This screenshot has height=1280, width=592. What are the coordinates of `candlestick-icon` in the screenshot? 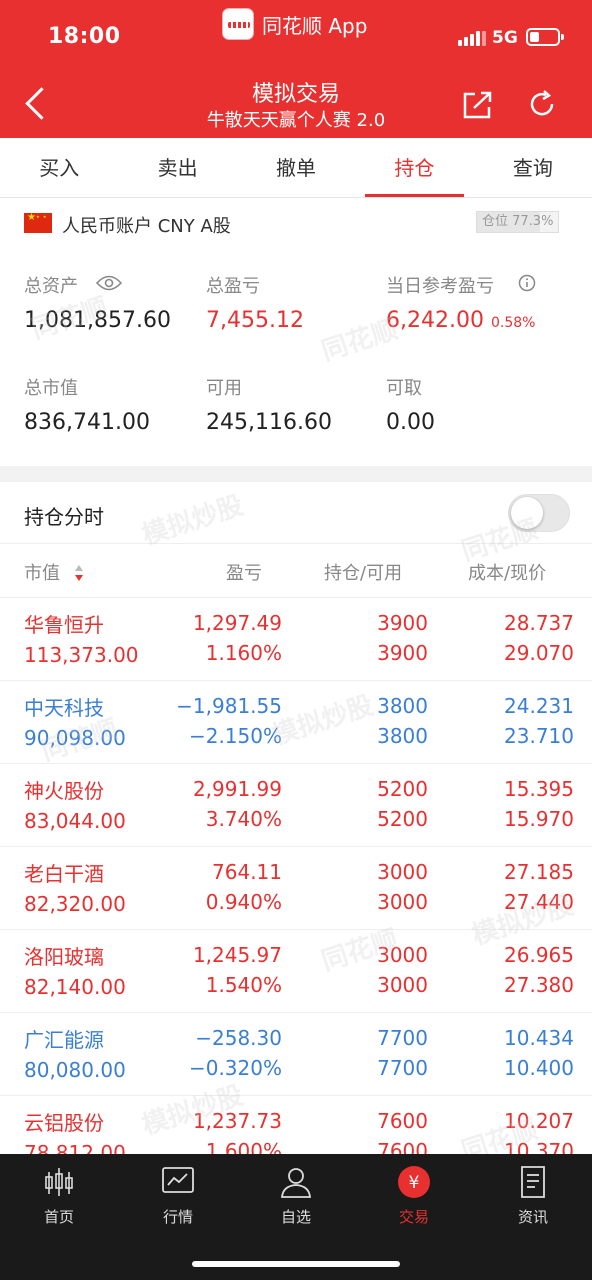 It's located at (59, 1182).